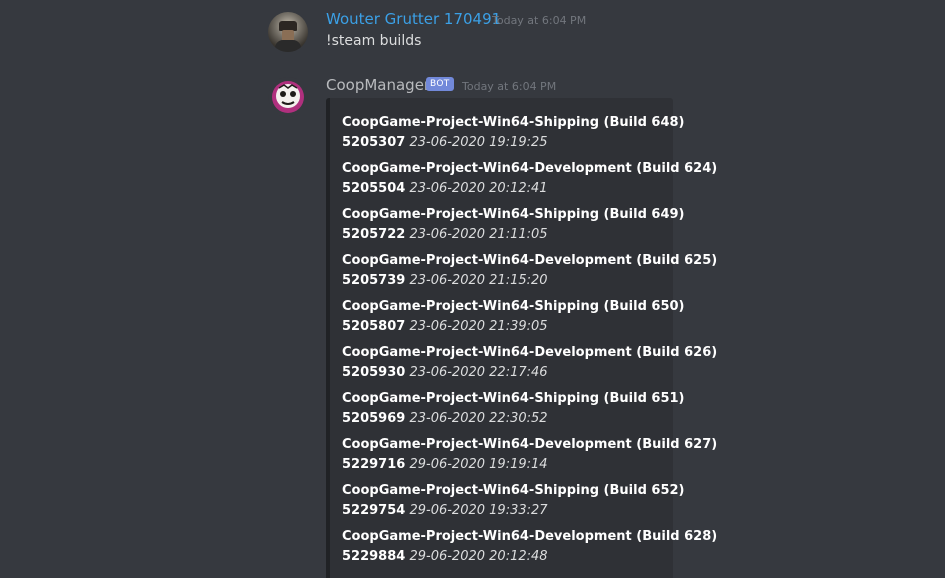 The height and width of the screenshot is (578, 945). What do you see at coordinates (374, 280) in the screenshot?
I see `build-id: 5205739` at bounding box center [374, 280].